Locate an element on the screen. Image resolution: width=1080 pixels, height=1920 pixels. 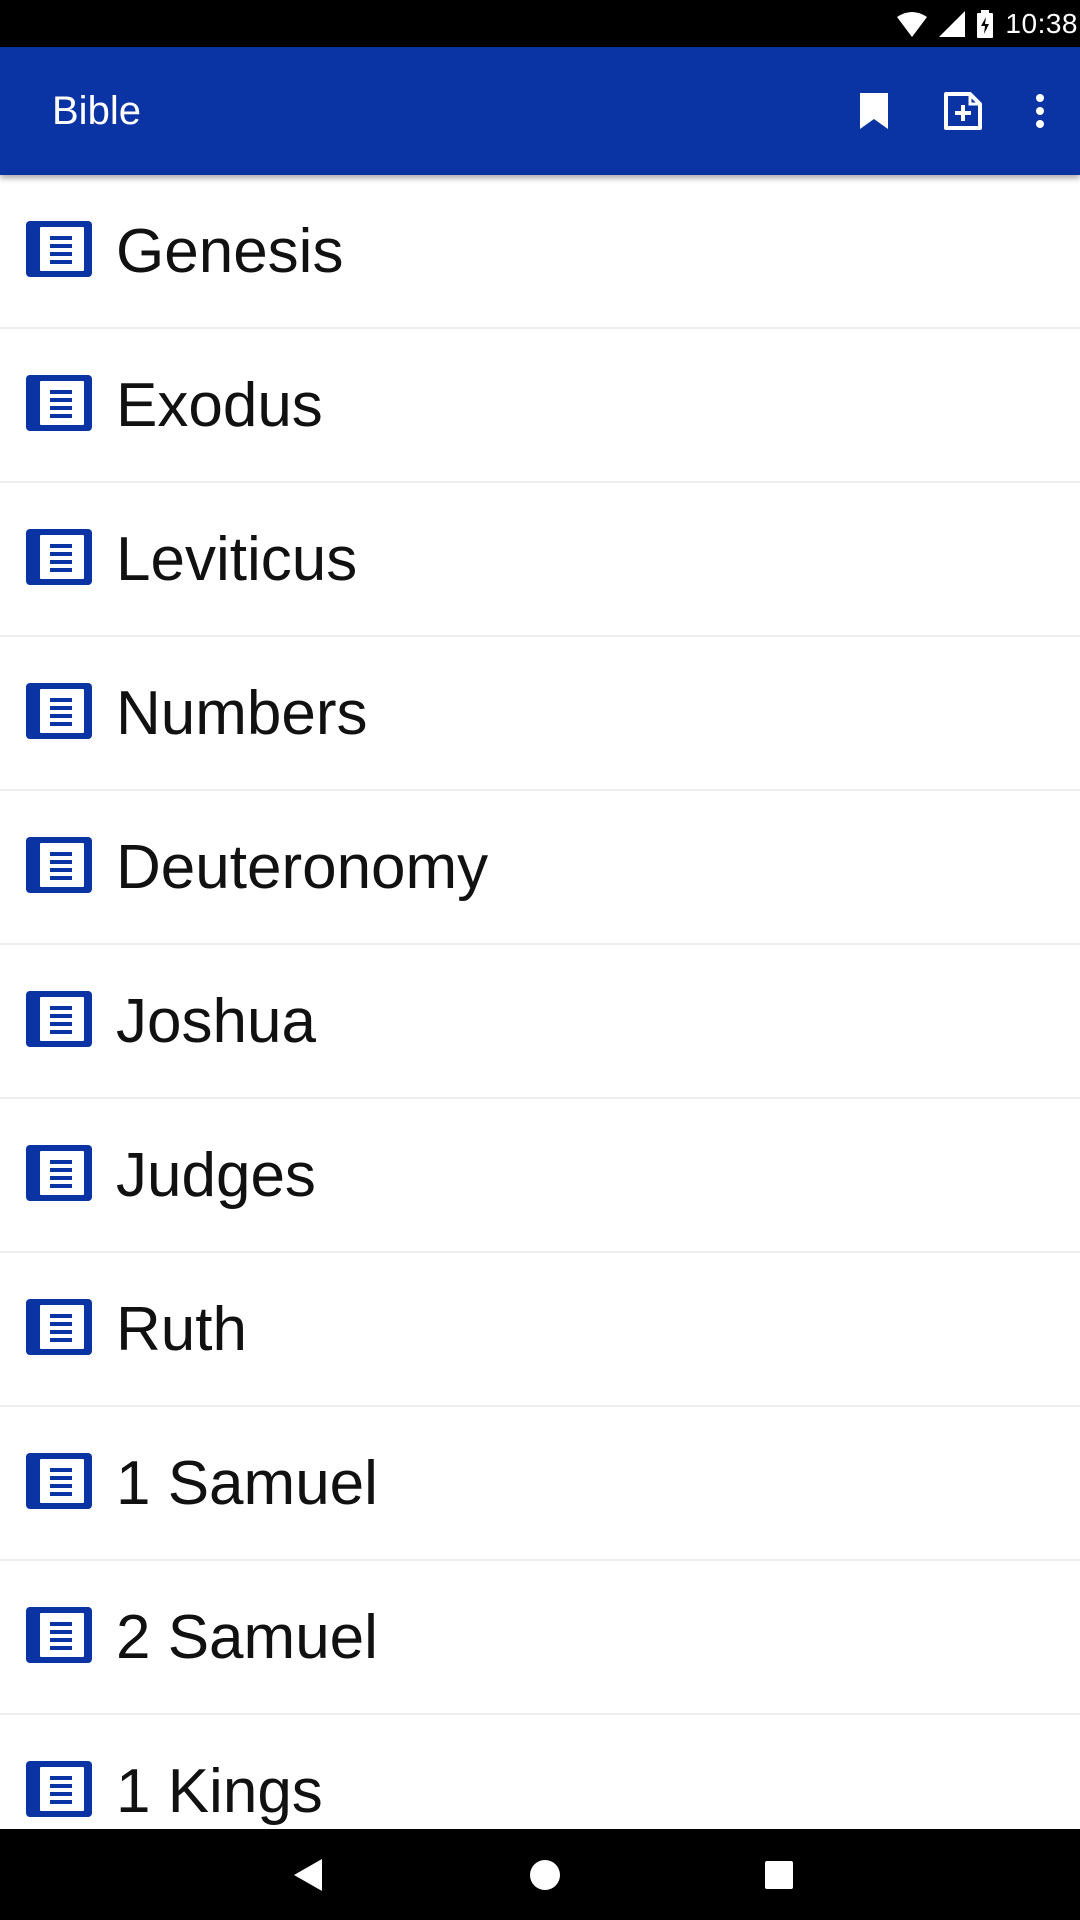
book-title: Ruth is located at coordinates (181, 1329).